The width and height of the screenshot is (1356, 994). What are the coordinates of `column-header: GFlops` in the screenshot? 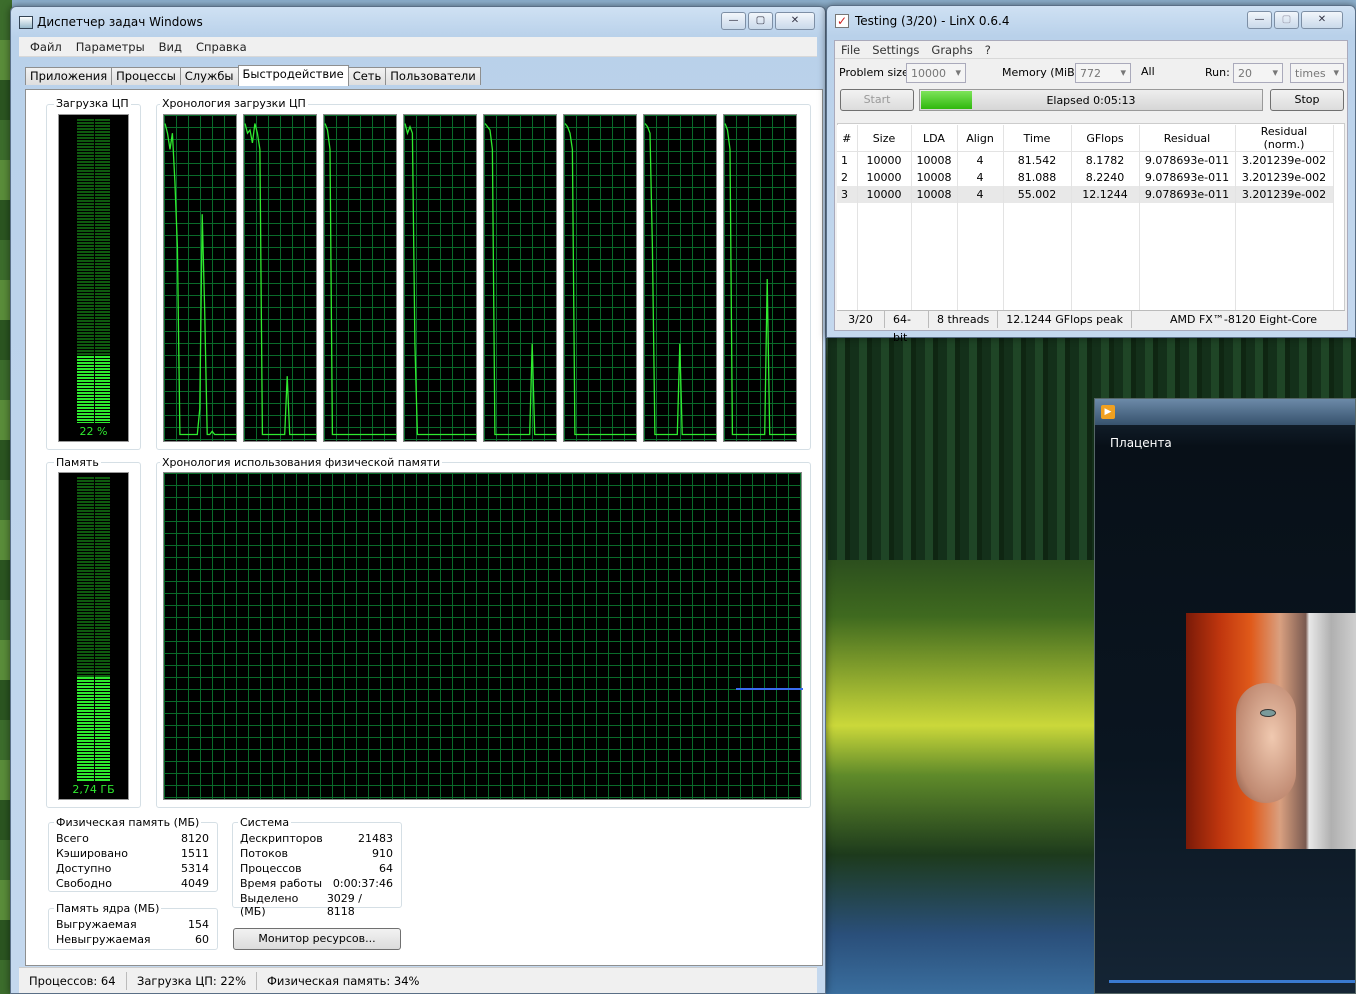 It's located at (1105, 138).